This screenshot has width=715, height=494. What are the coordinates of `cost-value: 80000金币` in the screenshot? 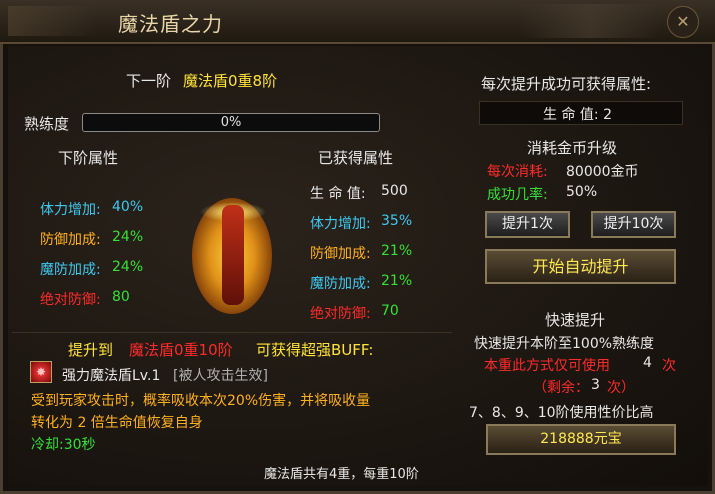 It's located at (602, 172).